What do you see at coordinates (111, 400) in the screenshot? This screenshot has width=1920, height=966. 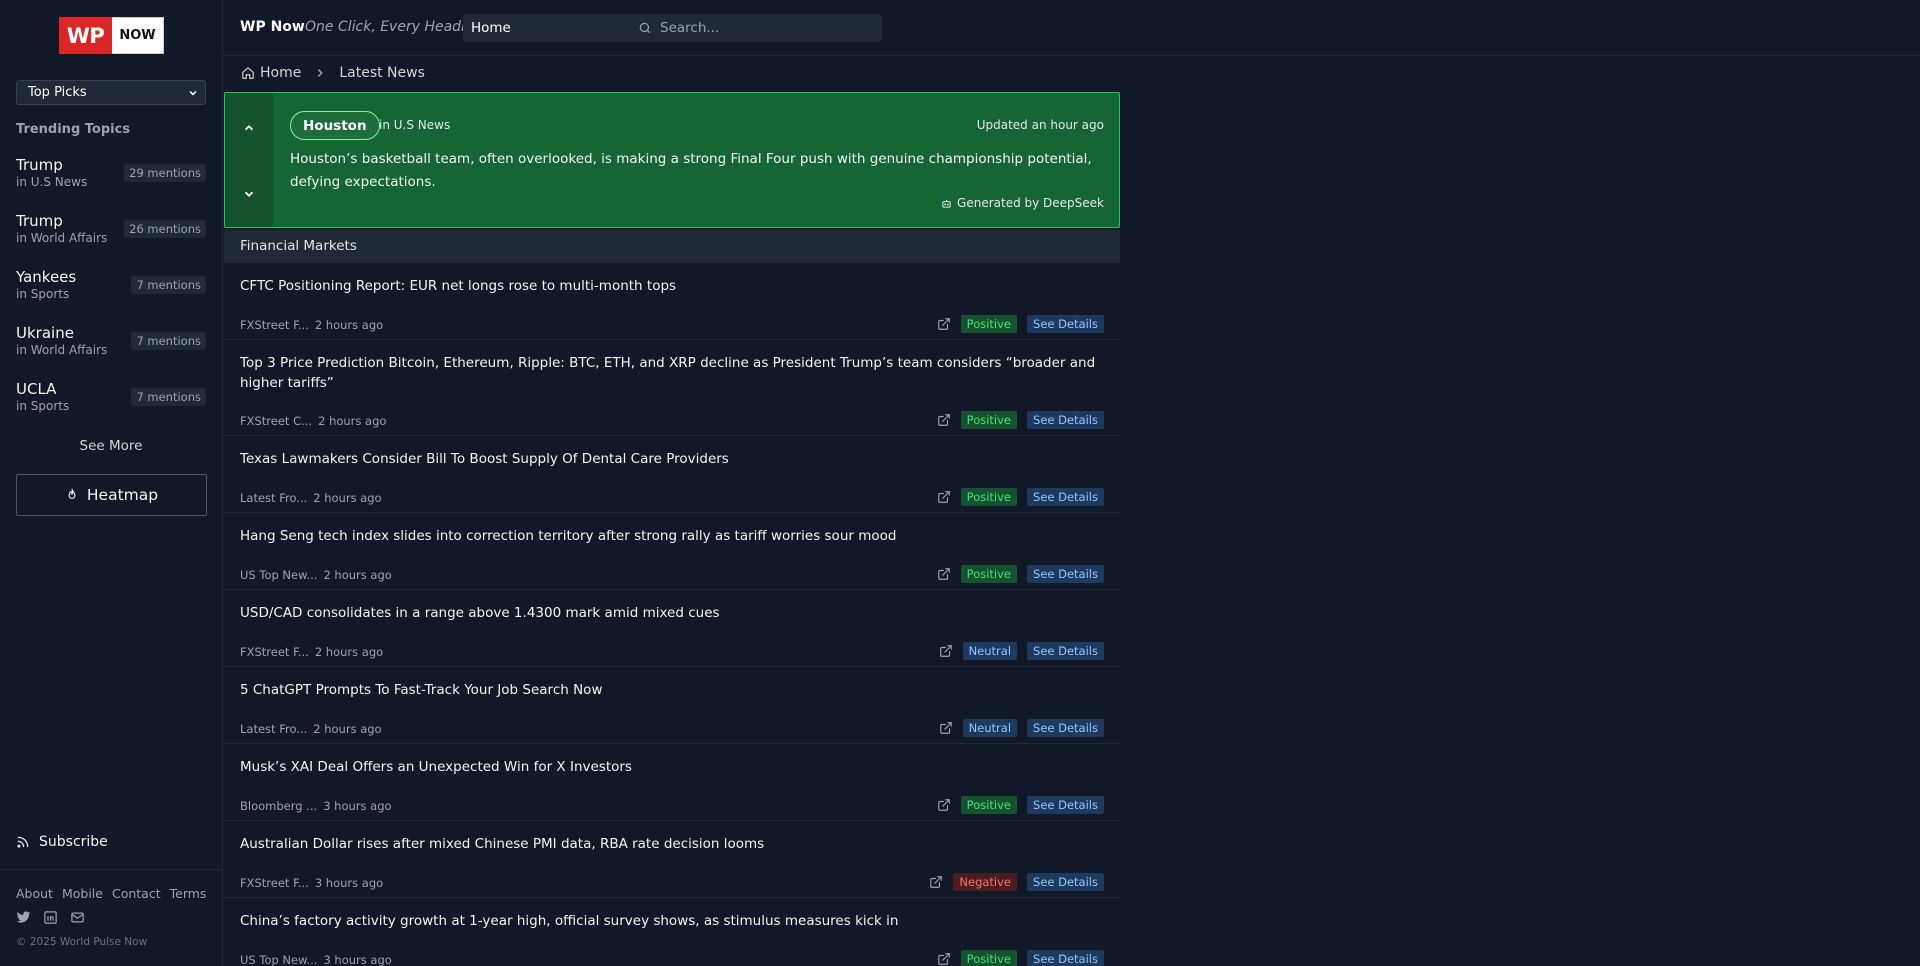 I see `trending-topic: UCLA in Sports 7 mentions` at bounding box center [111, 400].